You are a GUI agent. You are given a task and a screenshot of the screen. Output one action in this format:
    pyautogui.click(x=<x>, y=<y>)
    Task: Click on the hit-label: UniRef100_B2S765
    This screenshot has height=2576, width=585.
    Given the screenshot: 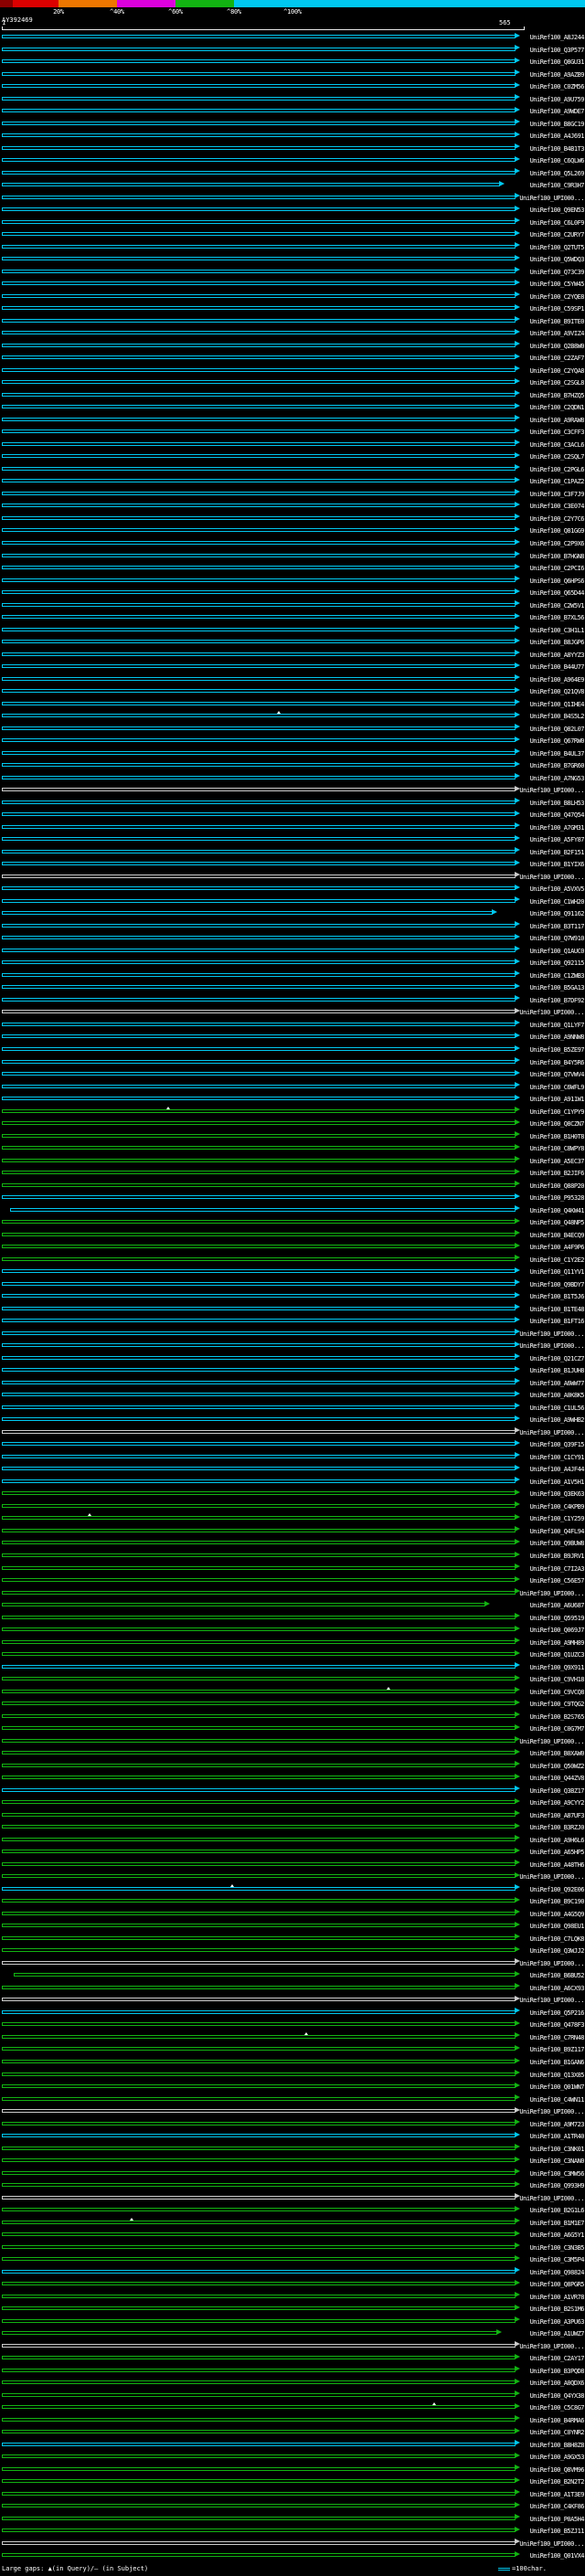 What is the action you would take?
    pyautogui.click(x=558, y=1717)
    